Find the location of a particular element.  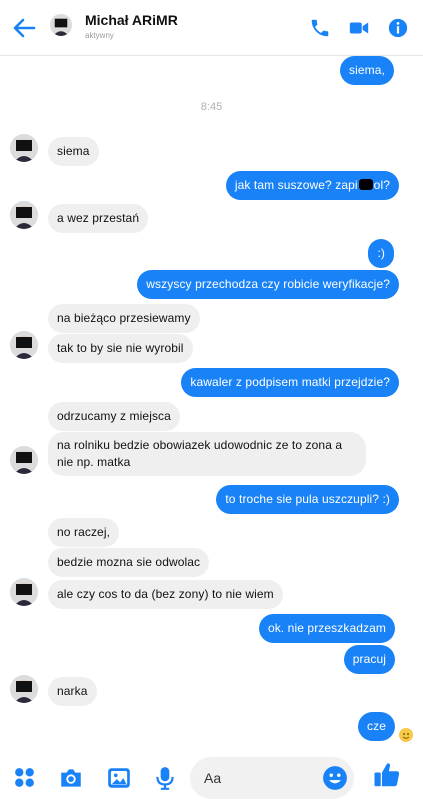

message-input is located at coordinates (245, 778).